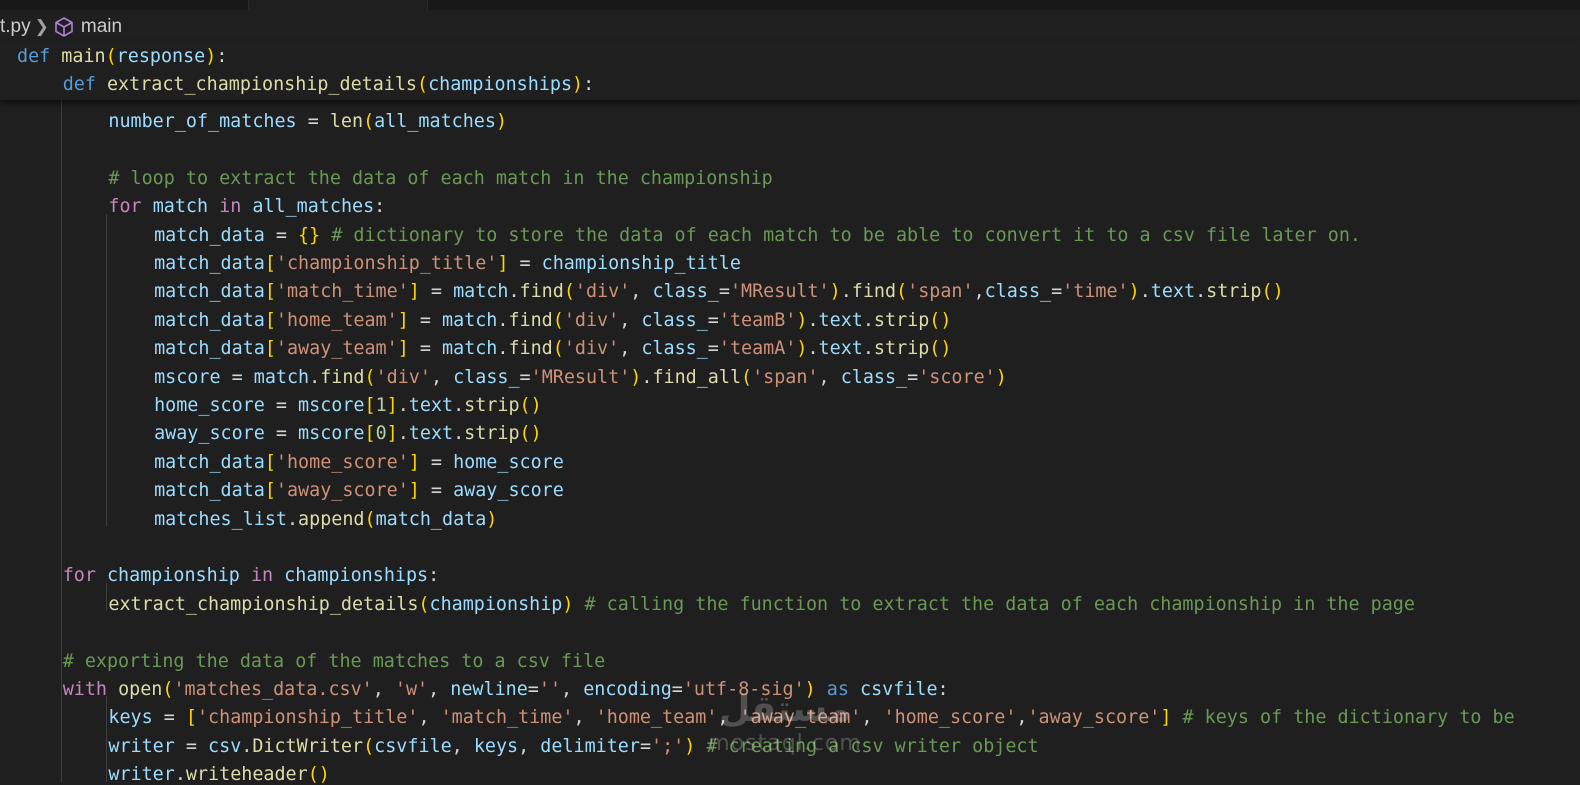 Image resolution: width=1580 pixels, height=785 pixels. Describe the element at coordinates (336, 349) in the screenshot. I see `code-token: 'away_team'` at that location.